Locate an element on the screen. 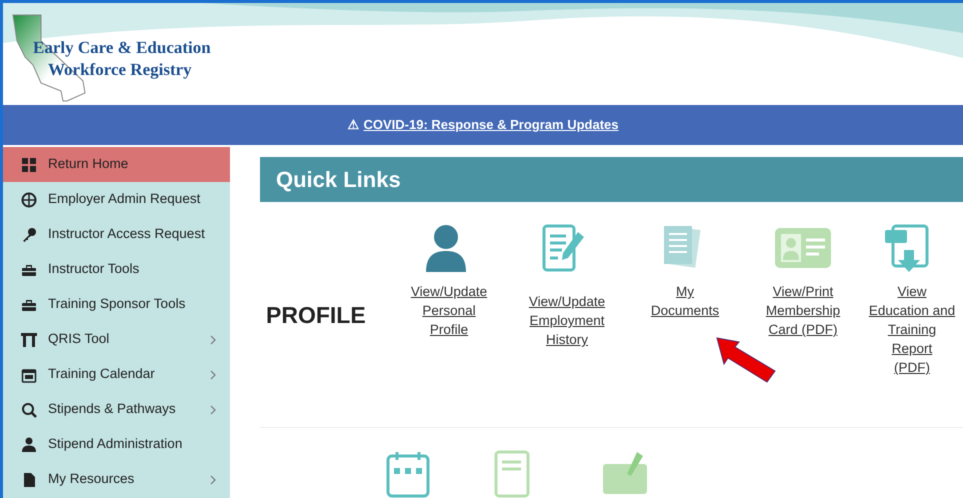 Image resolution: width=963 pixels, height=498 pixels. sidebar-item: Return Home is located at coordinates (116, 164).